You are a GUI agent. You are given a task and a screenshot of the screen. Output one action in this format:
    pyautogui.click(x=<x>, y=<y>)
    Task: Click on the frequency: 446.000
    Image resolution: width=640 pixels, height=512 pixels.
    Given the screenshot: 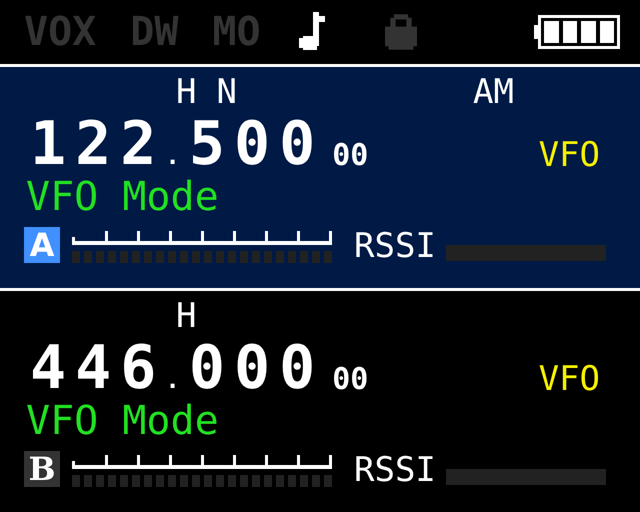 What is the action you would take?
    pyautogui.click(x=177, y=368)
    